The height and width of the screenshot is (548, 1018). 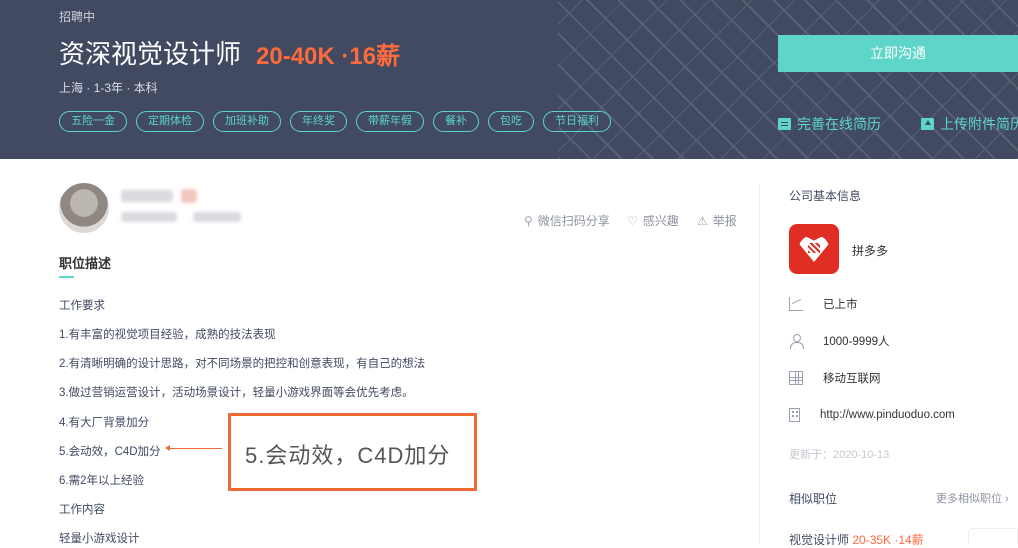 What do you see at coordinates (839, 455) in the screenshot?
I see `updated-date: 更新于：2020-10-13` at bounding box center [839, 455].